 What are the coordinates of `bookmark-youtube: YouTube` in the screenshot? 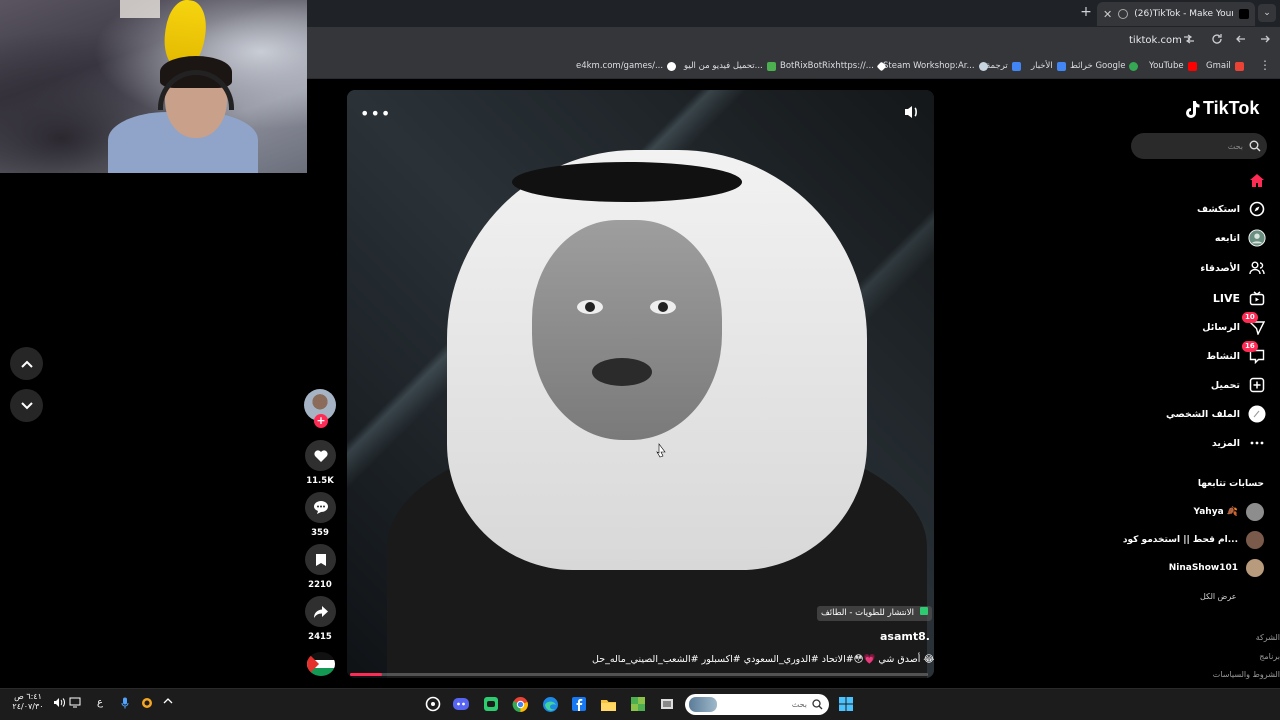 It's located at (1173, 66).